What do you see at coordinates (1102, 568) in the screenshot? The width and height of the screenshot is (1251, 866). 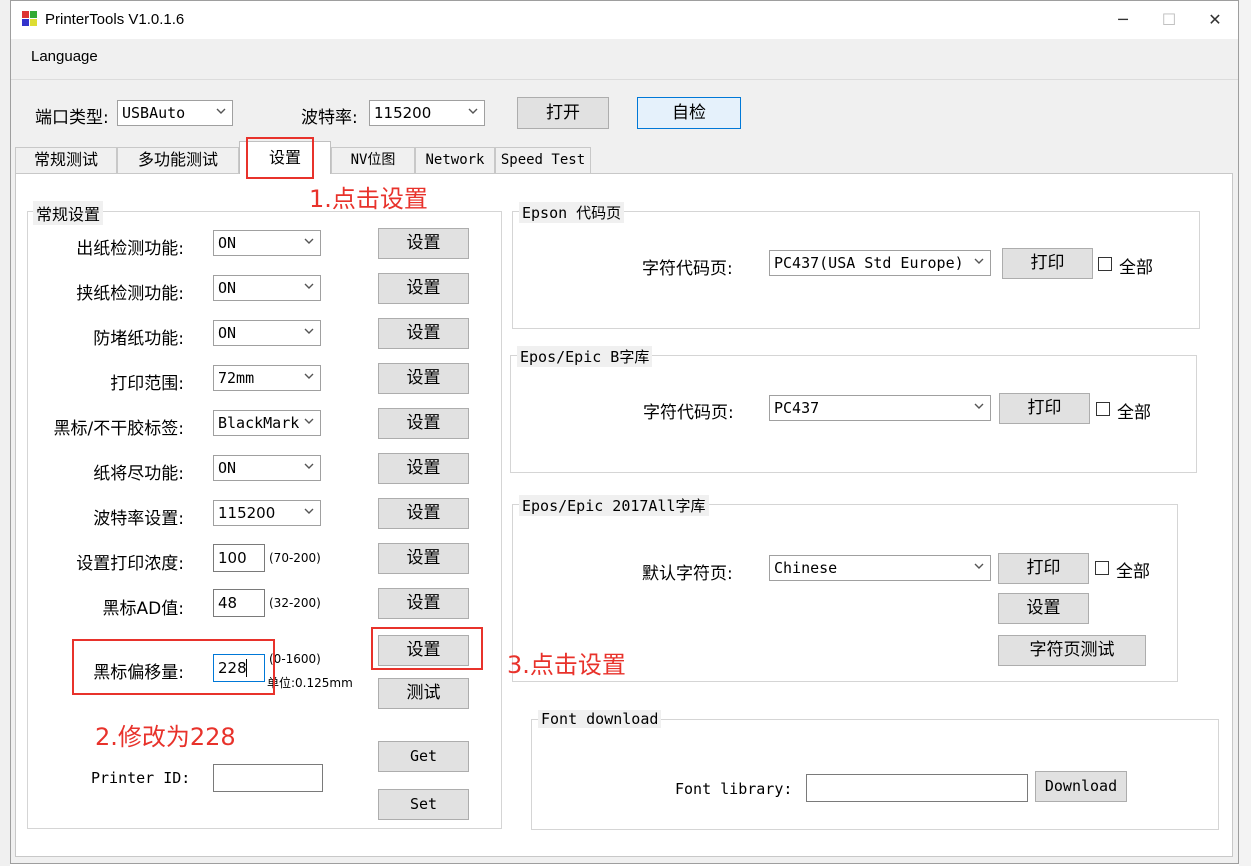 I see `epos-2017-all-checkbox` at bounding box center [1102, 568].